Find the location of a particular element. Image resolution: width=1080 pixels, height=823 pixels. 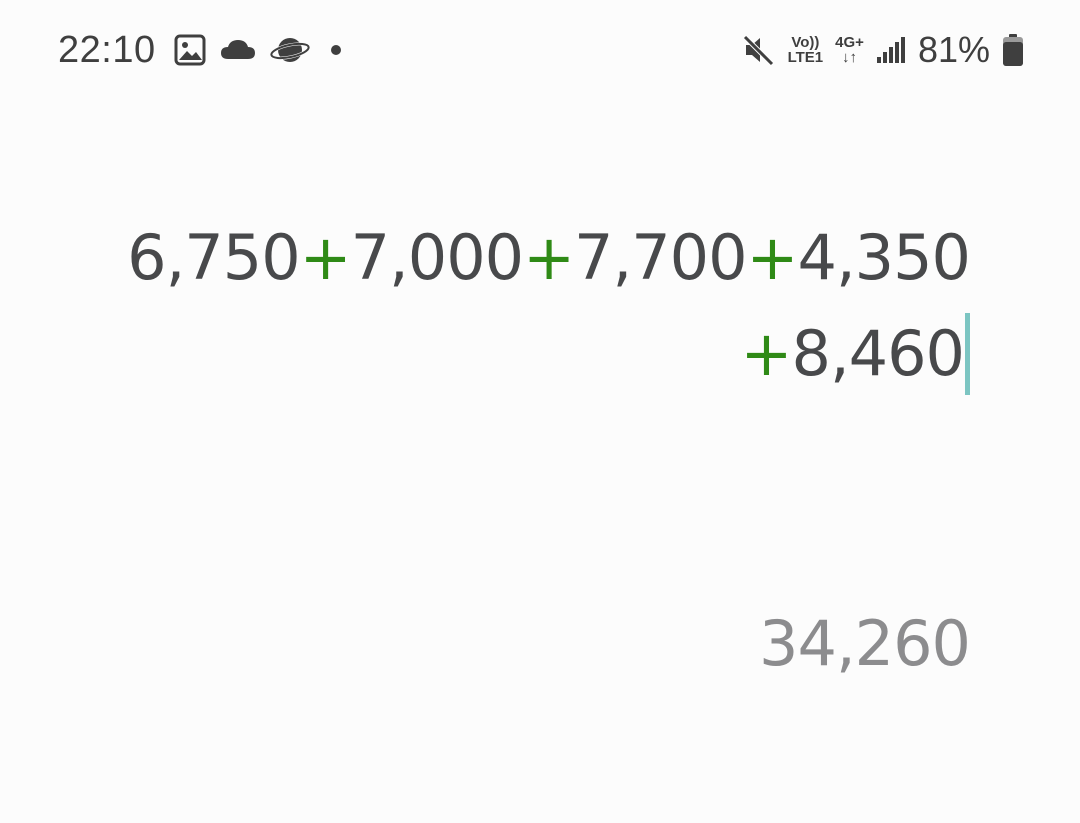

operand-number: 7,000 is located at coordinates (437, 257).